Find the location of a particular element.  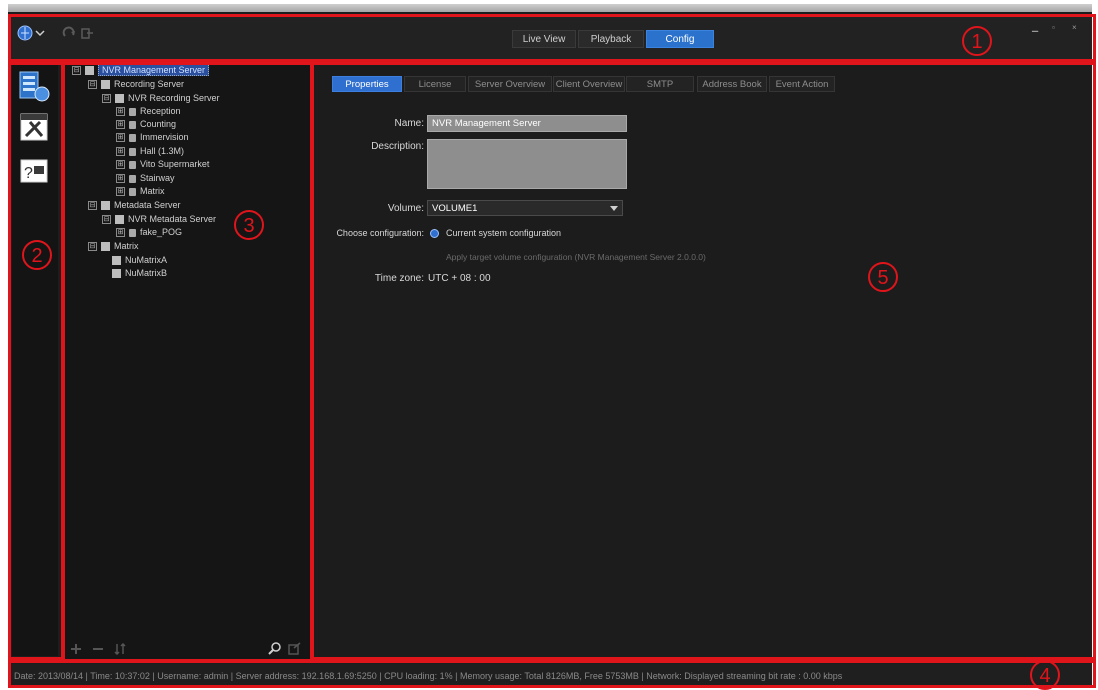

annotation-number: 2 is located at coordinates (37, 255).